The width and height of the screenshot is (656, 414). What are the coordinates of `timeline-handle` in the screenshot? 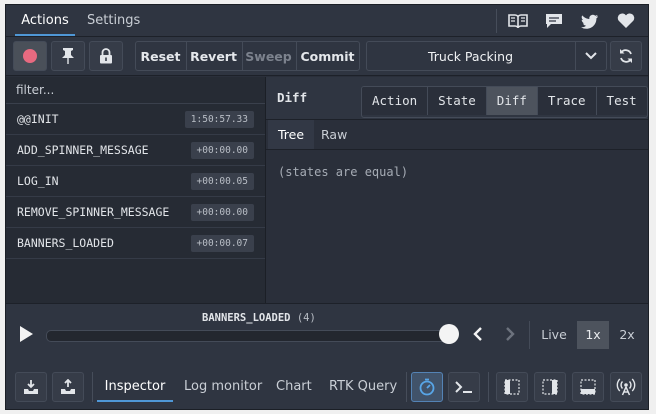 It's located at (449, 334).